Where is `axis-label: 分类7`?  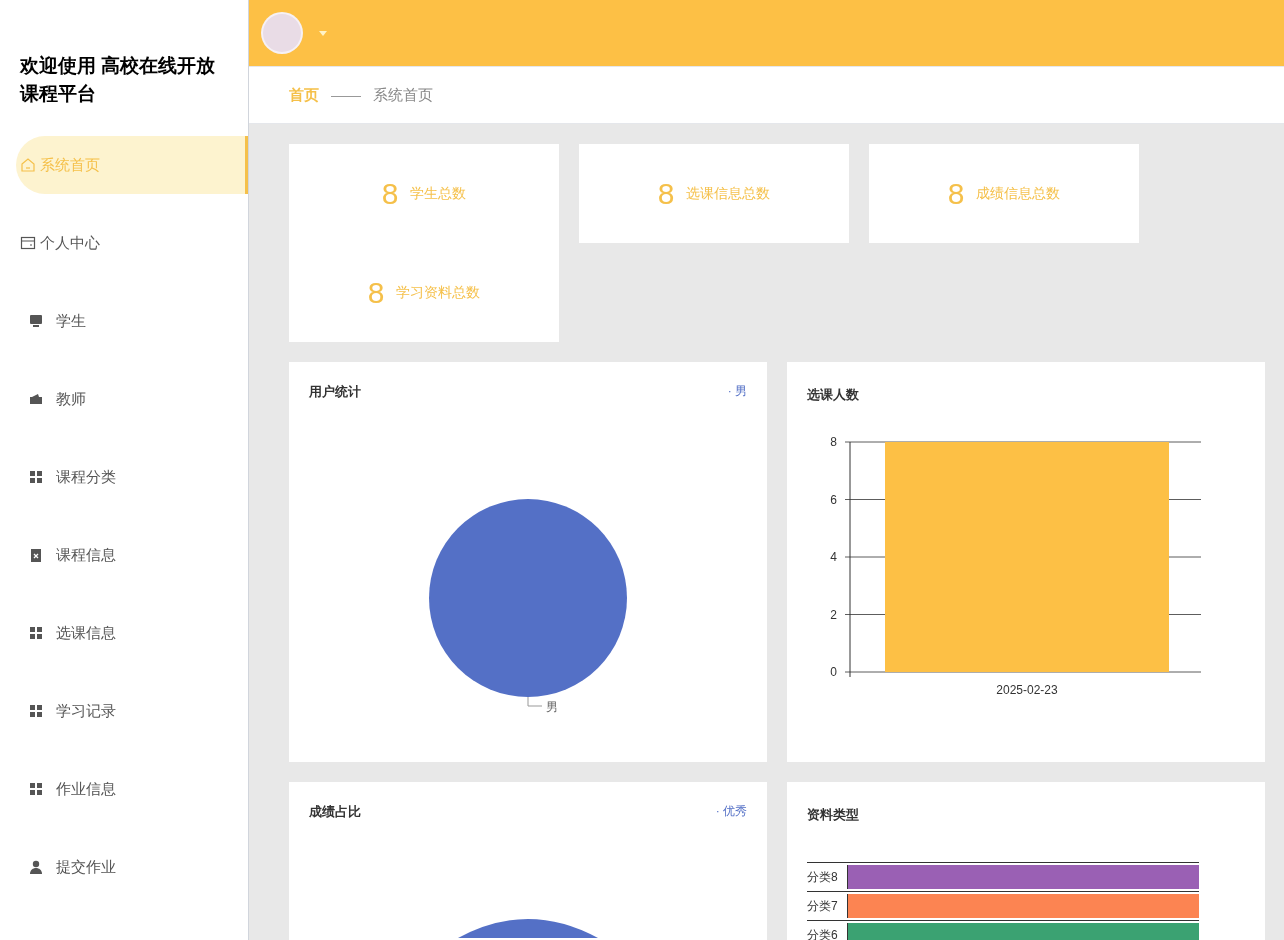 axis-label: 分类7 is located at coordinates (823, 906).